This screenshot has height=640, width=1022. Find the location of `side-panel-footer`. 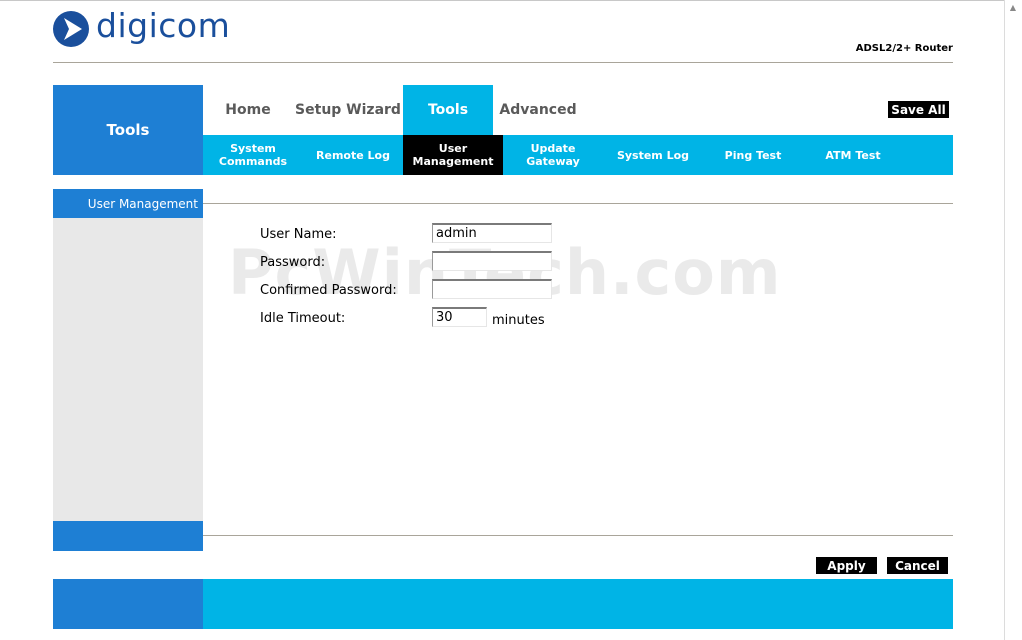

side-panel-footer is located at coordinates (128, 536).